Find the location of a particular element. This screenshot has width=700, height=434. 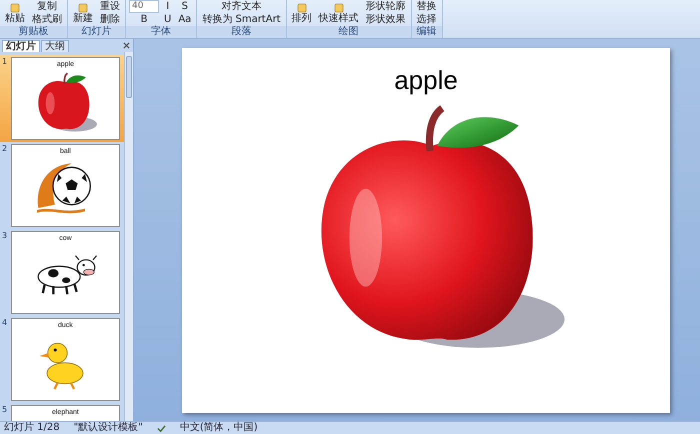

slide-number: 3 is located at coordinates (5, 236).